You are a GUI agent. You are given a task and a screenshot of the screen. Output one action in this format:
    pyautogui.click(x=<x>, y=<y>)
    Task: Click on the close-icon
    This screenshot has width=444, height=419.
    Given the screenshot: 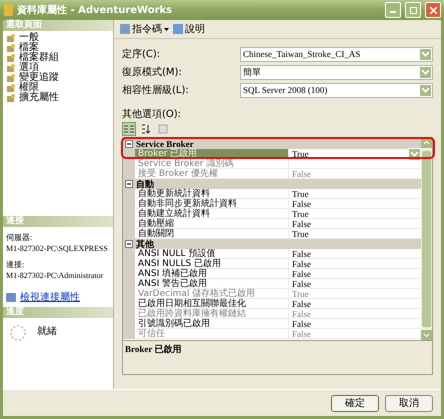 What is the action you would take?
    pyautogui.click(x=433, y=10)
    